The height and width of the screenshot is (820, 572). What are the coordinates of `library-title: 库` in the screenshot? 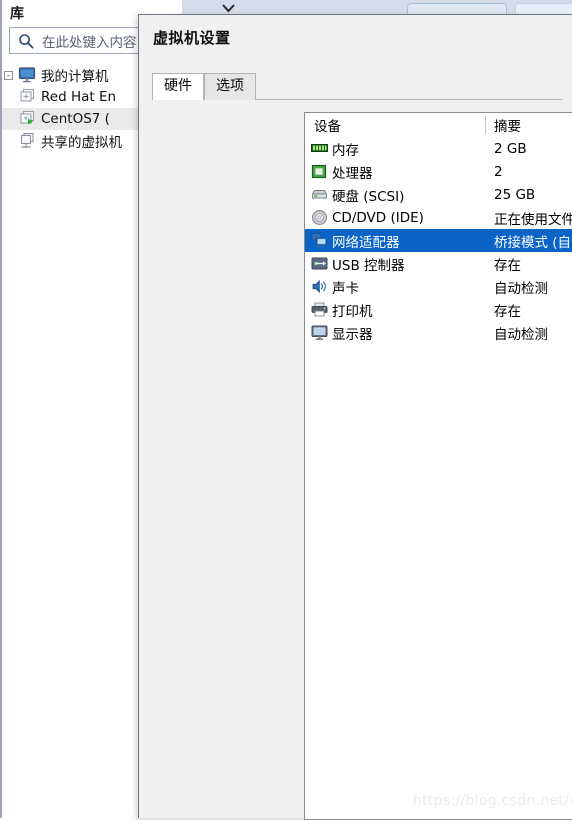 It's located at (17, 14).